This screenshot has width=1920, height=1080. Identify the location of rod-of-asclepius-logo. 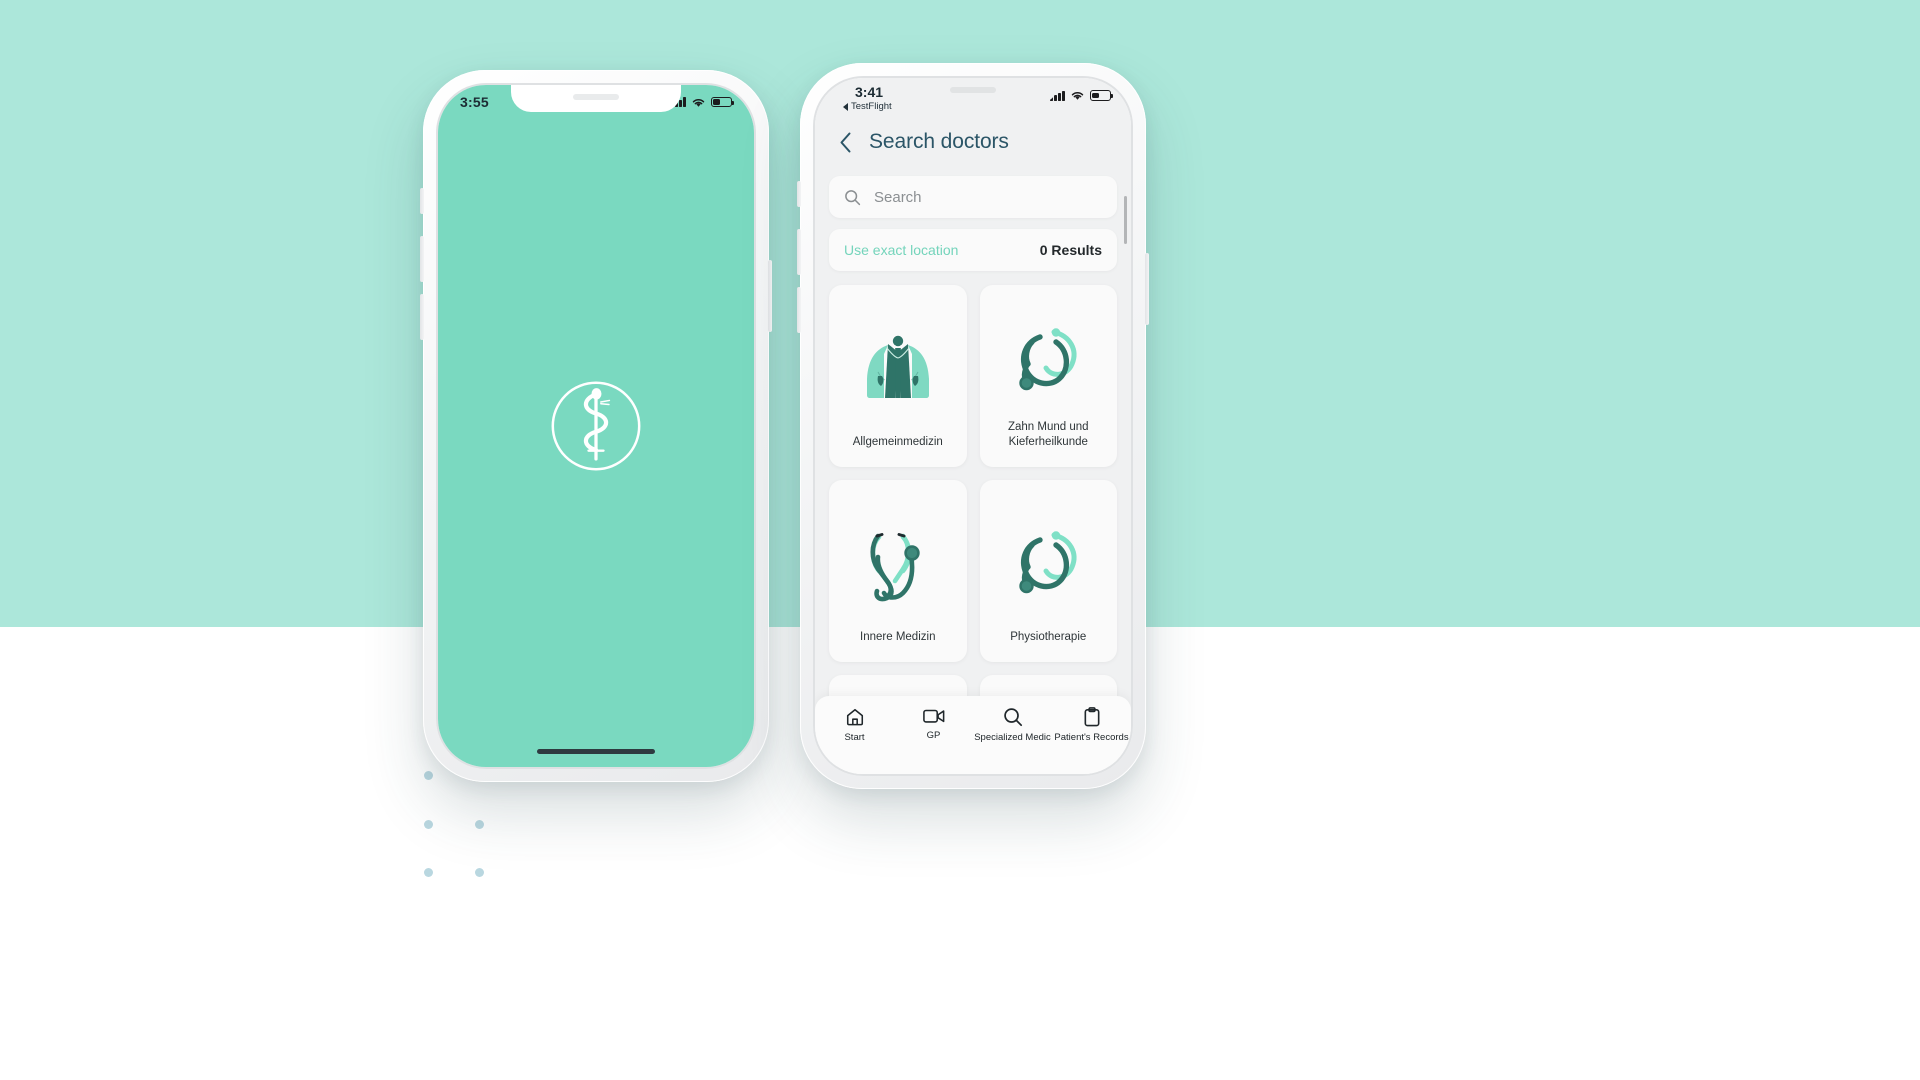
(596, 426).